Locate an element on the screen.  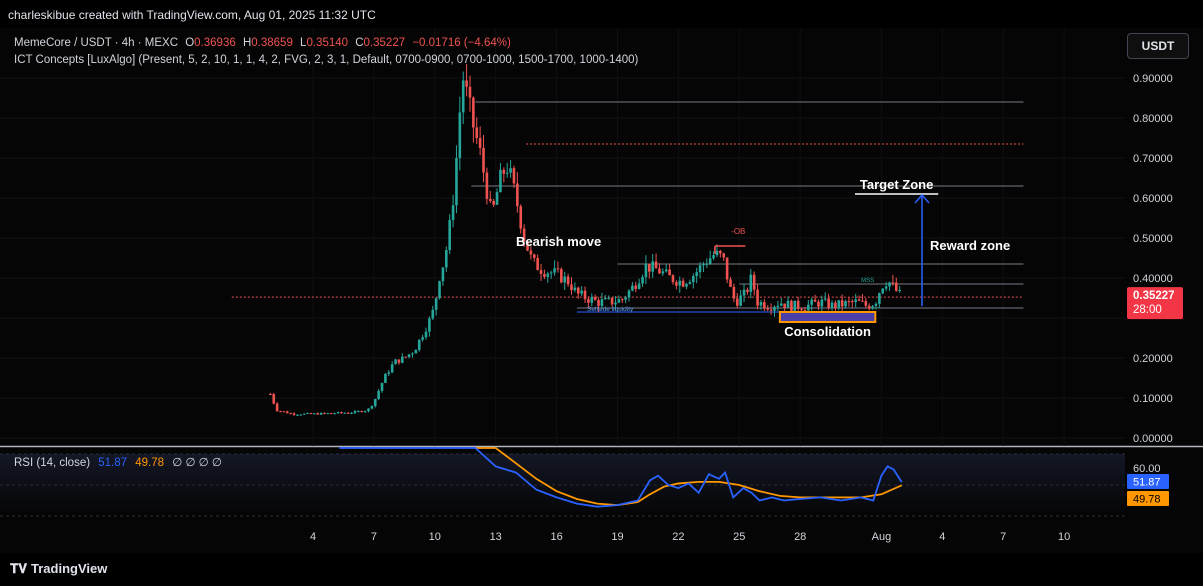
sellside-label: Sellside liquidity is located at coordinates (610, 309).